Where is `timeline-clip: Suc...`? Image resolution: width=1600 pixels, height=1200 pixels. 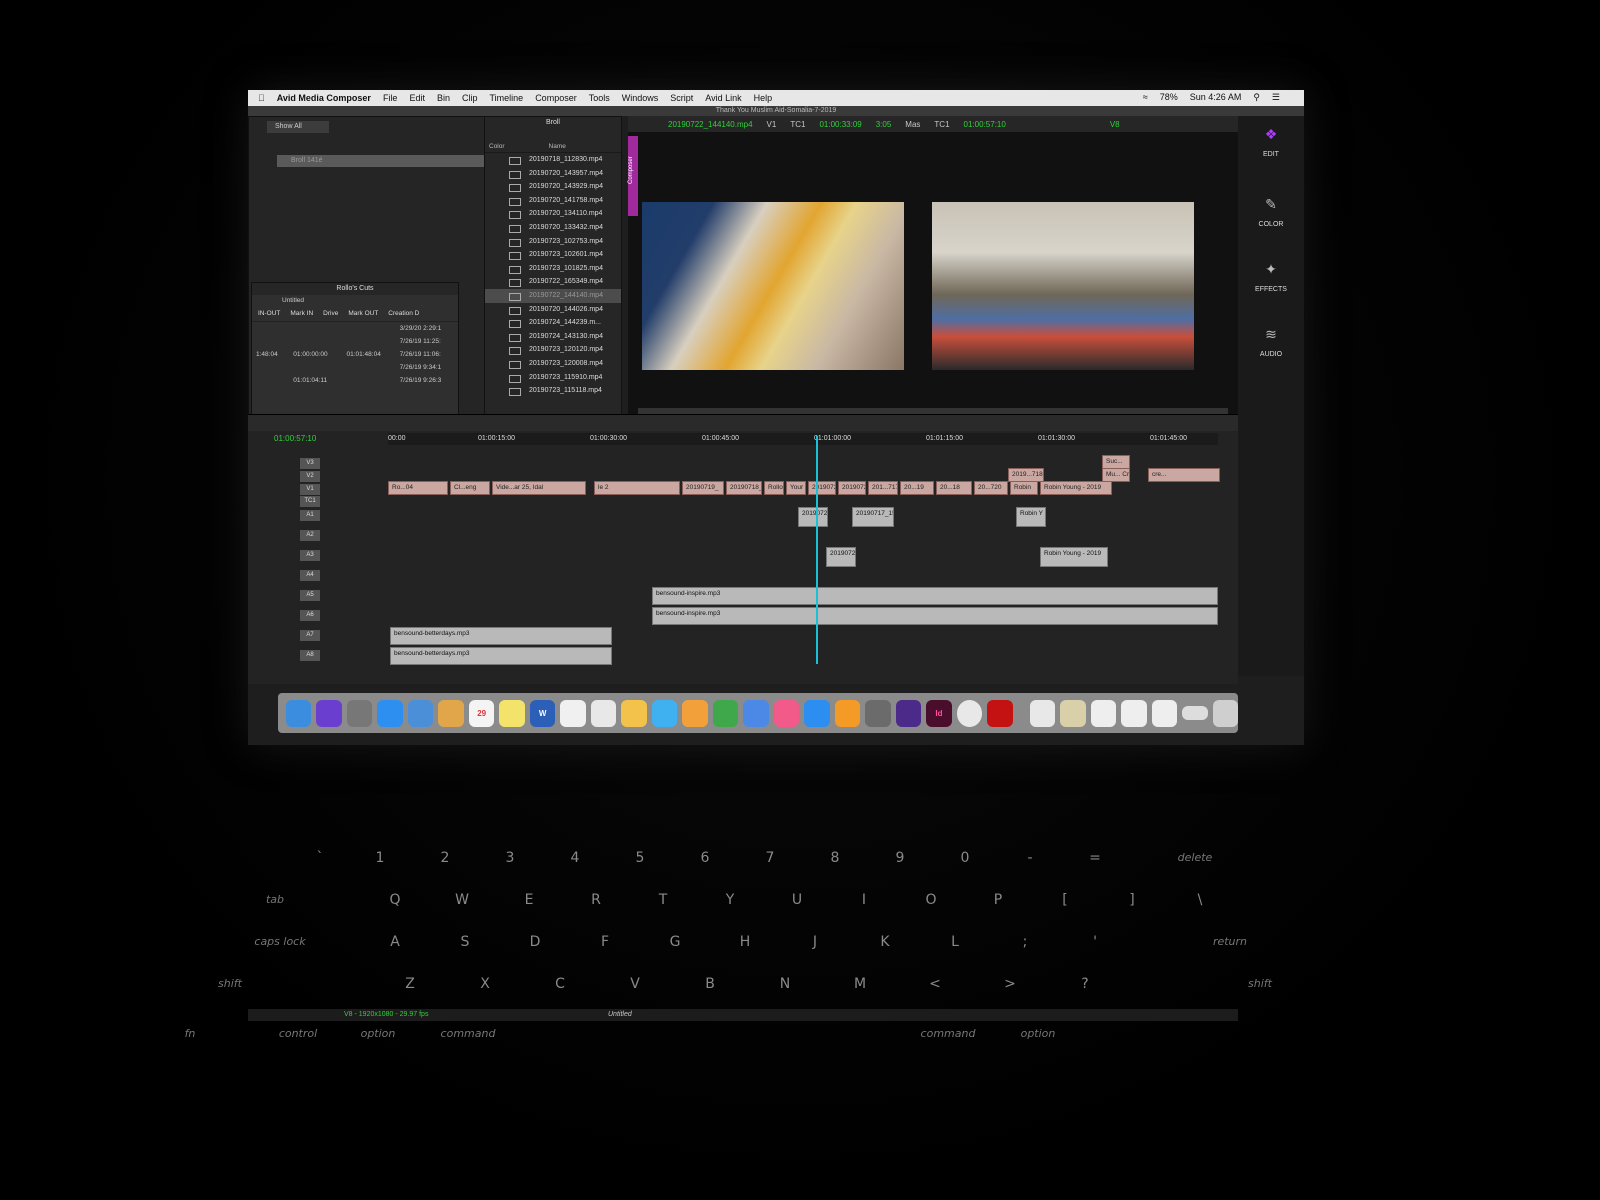 timeline-clip: Suc... is located at coordinates (1116, 462).